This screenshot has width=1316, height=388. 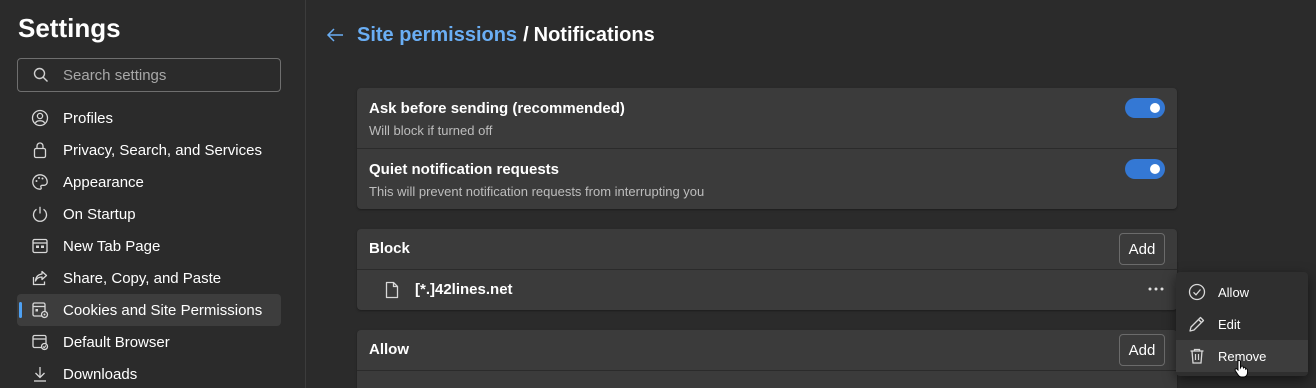 What do you see at coordinates (40, 310) in the screenshot?
I see `cookie-permissions-icon` at bounding box center [40, 310].